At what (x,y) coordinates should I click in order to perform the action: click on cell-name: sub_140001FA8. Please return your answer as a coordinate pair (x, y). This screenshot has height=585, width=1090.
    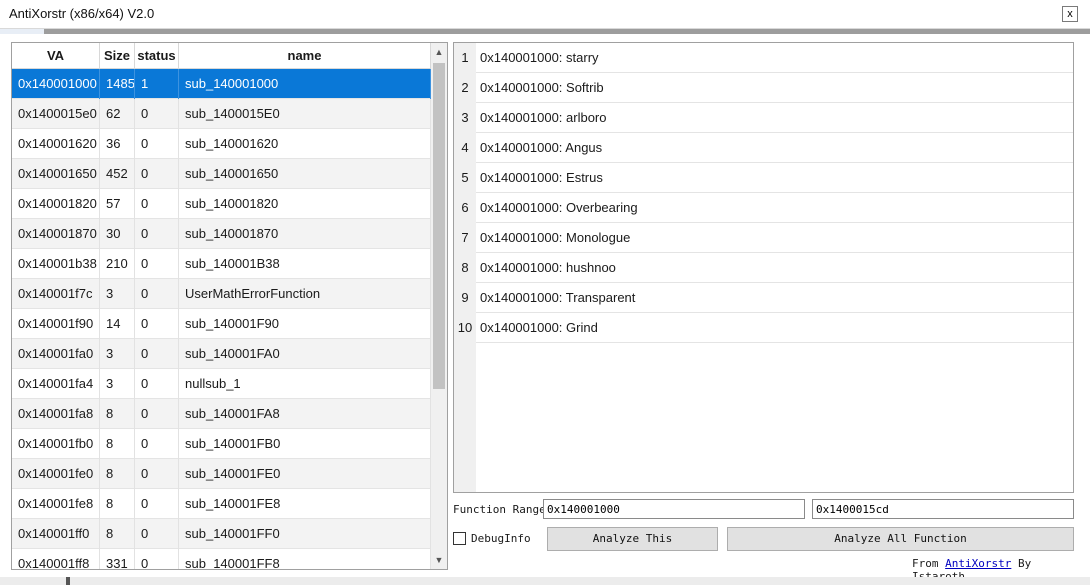
    Looking at the image, I should click on (305, 414).